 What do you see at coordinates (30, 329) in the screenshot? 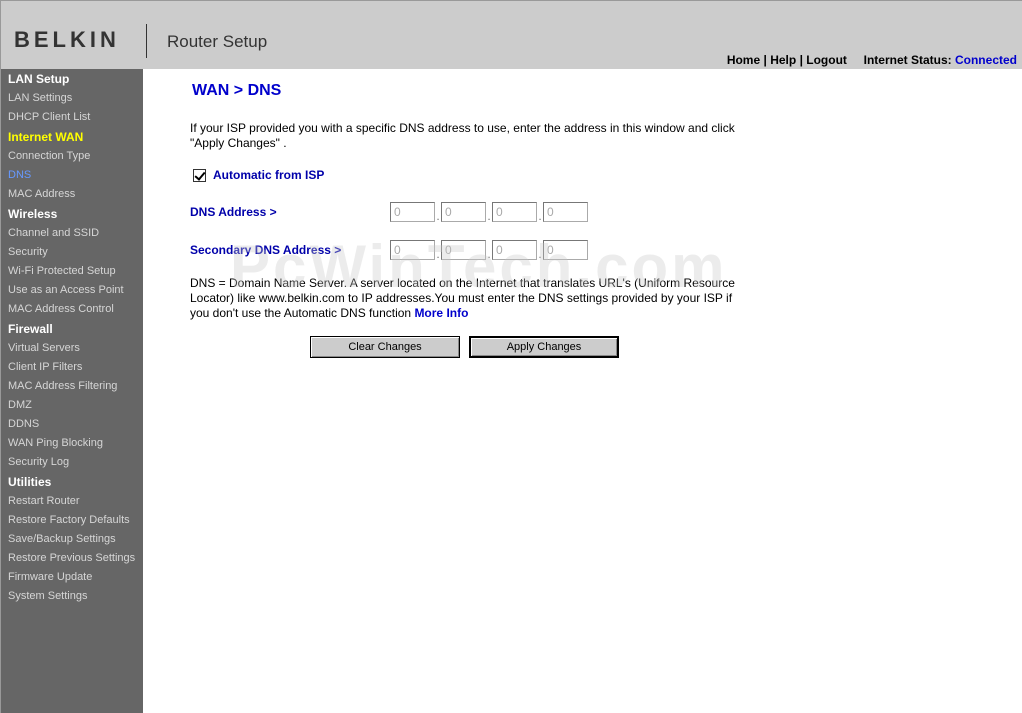
I see `sidebar-heading-firewall: Firewall` at bounding box center [30, 329].